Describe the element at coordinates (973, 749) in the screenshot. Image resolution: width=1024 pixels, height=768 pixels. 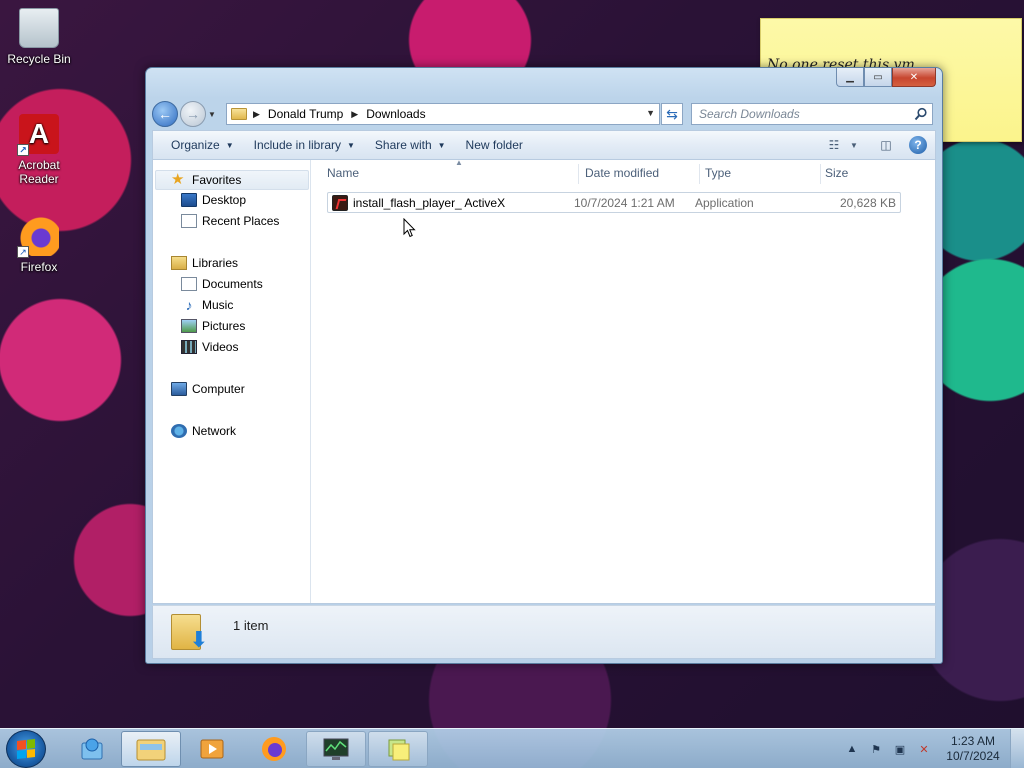
I see `clock: 1:23 AM 10/7/2024` at that location.